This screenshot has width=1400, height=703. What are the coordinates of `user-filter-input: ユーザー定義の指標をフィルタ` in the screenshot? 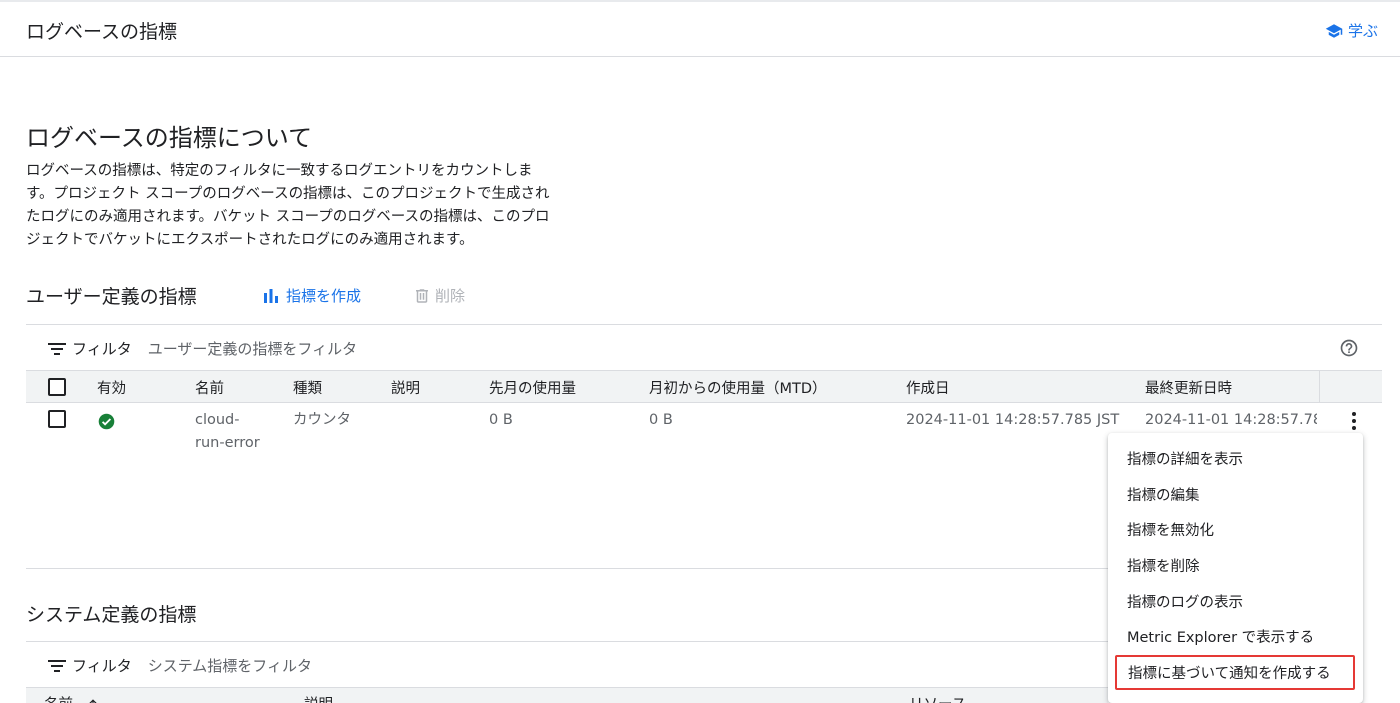 It's located at (252, 348).